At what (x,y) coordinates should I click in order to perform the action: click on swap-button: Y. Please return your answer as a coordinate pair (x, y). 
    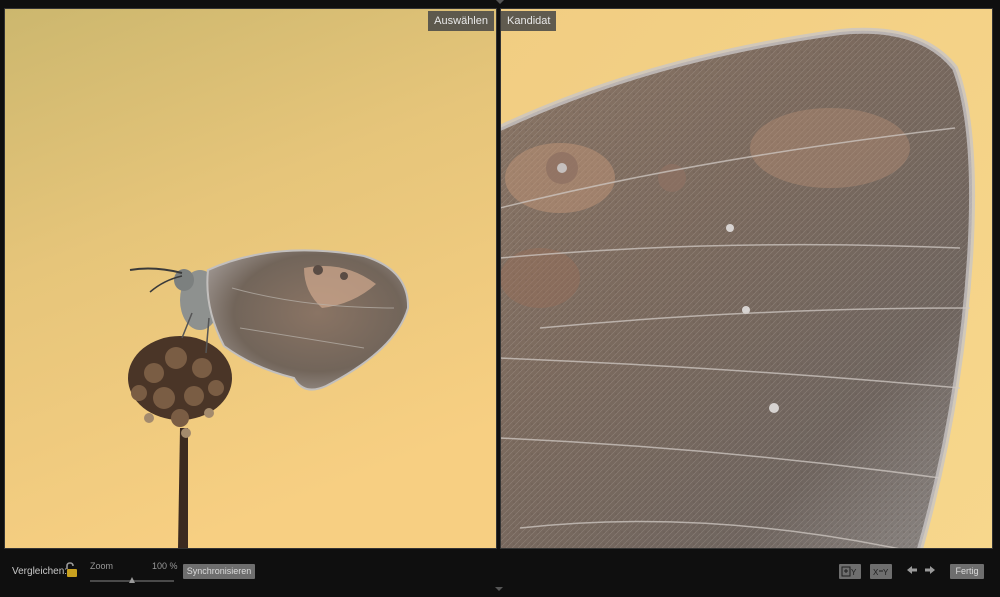
    Looking at the image, I should click on (850, 571).